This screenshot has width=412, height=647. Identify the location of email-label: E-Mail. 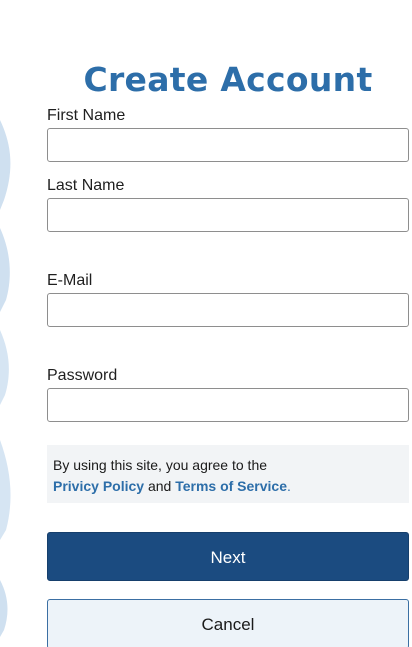
(70, 280).